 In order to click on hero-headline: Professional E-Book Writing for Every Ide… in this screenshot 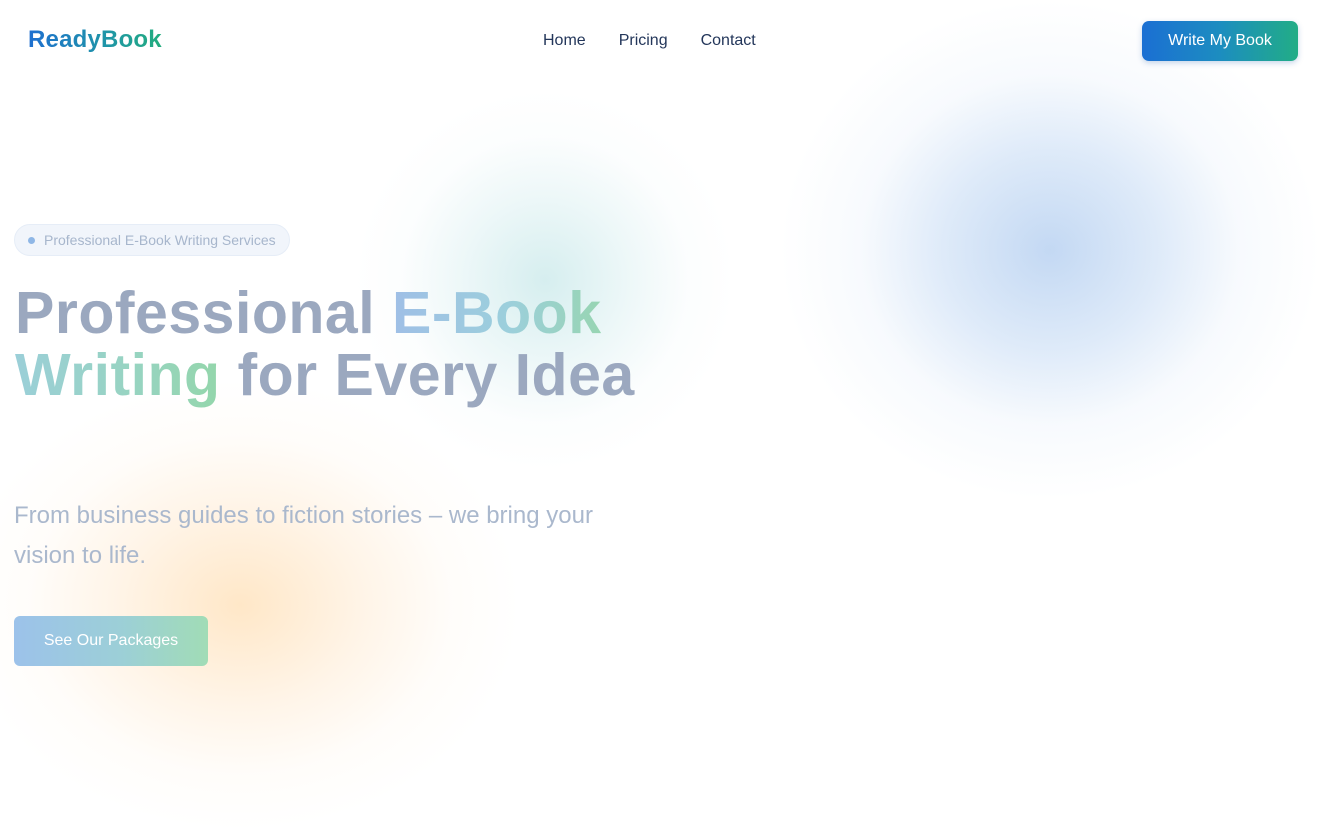, I will do `click(335, 344)`.